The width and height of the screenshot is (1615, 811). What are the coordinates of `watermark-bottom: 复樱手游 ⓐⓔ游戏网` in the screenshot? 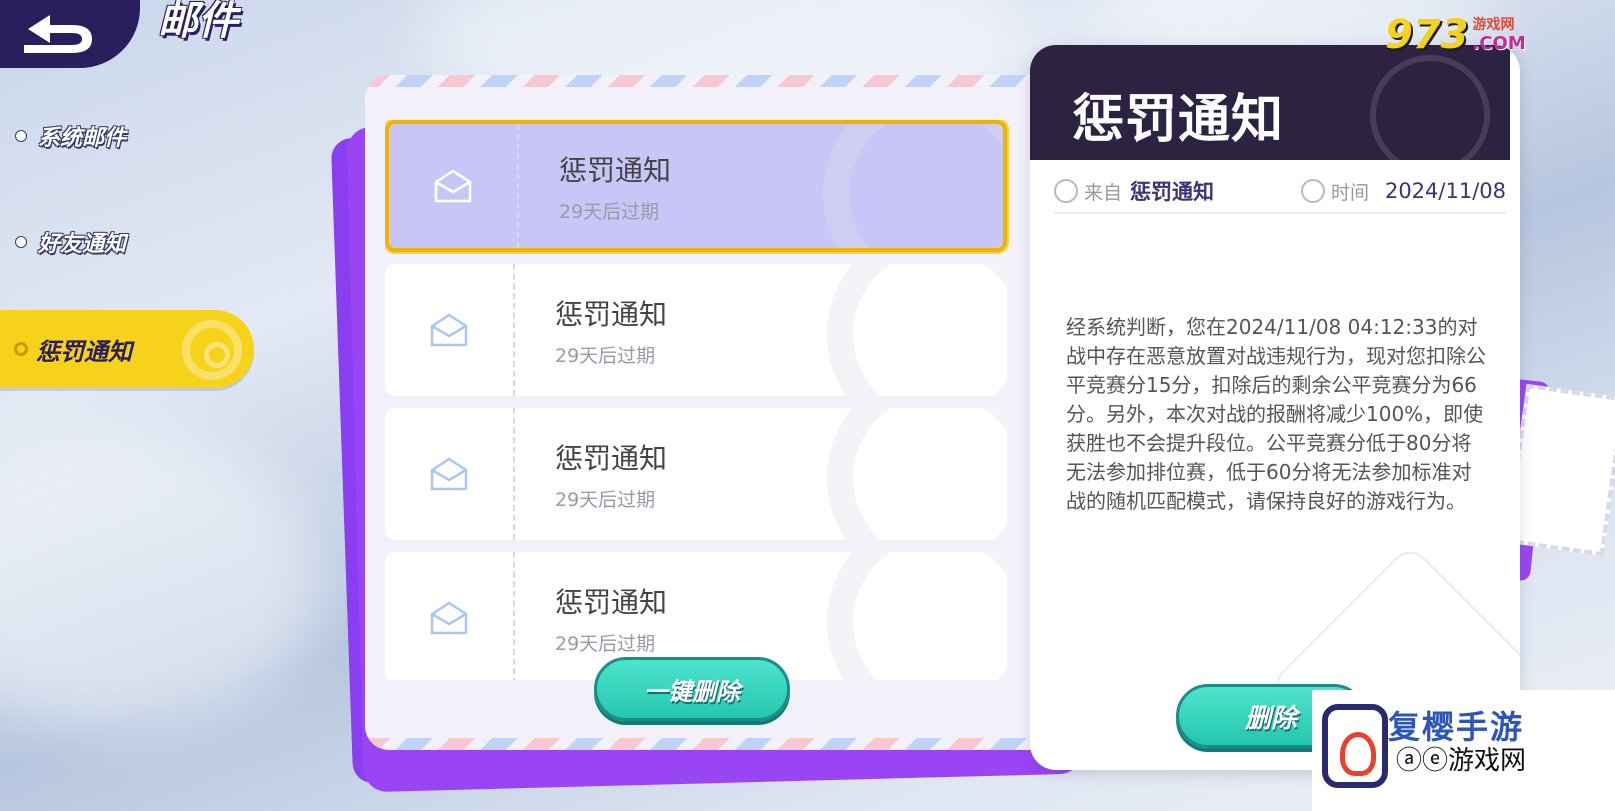 It's located at (1463, 750).